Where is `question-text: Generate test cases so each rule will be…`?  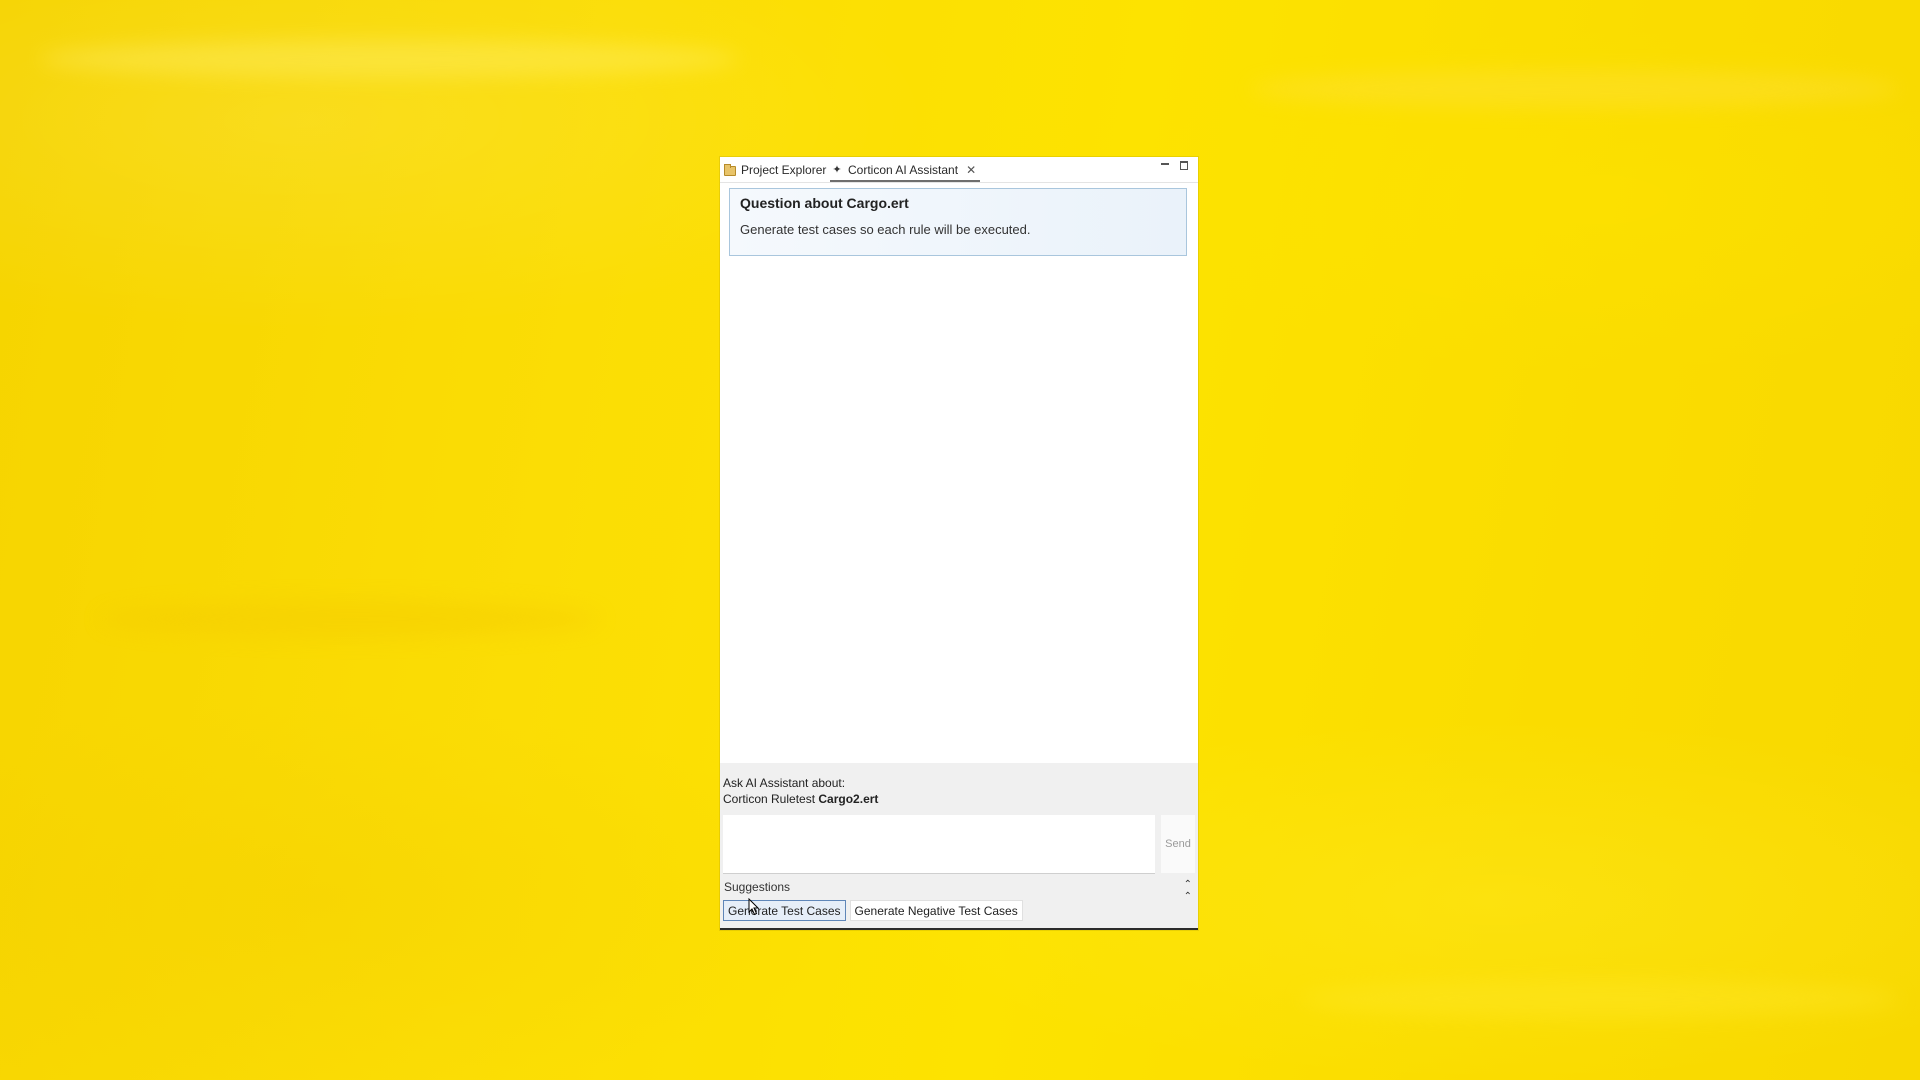 question-text: Generate test cases so each rule will be… is located at coordinates (885, 229).